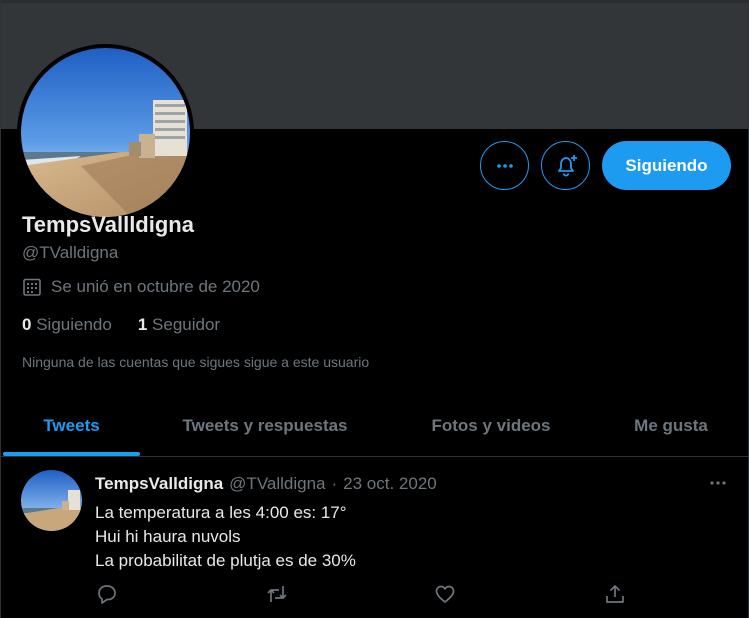 This screenshot has width=749, height=618. I want to click on profile-display-name: TempsVallldigna, so click(108, 224).